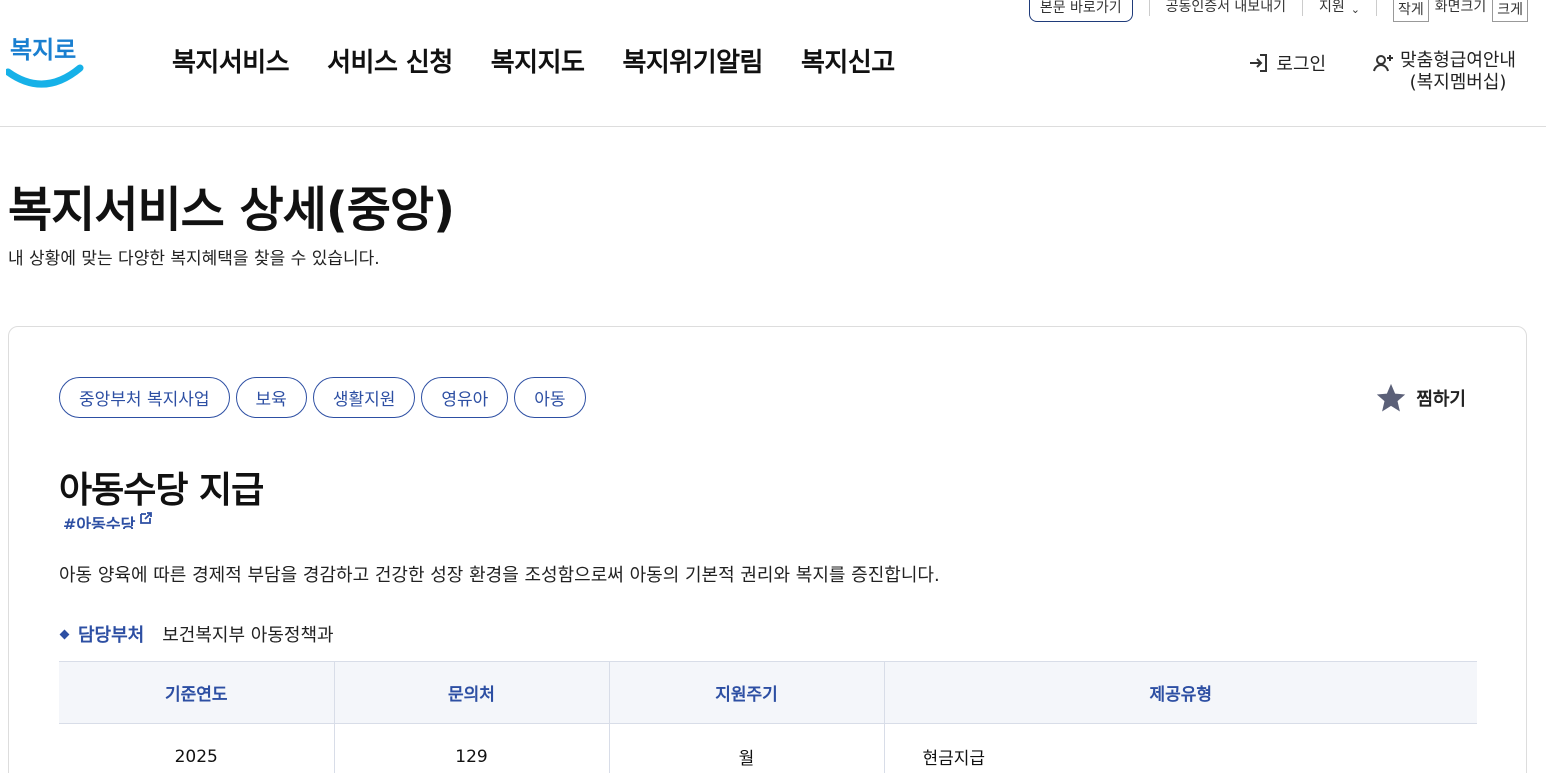  Describe the element at coordinates (43, 50) in the screenshot. I see `logo-text: 복지로` at that location.